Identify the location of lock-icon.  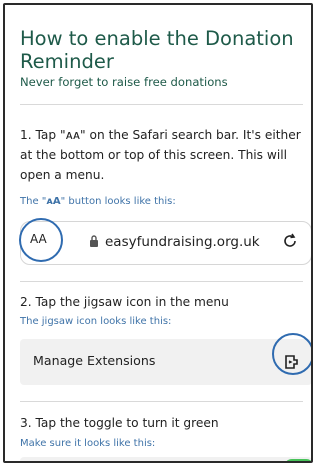
(94, 241).